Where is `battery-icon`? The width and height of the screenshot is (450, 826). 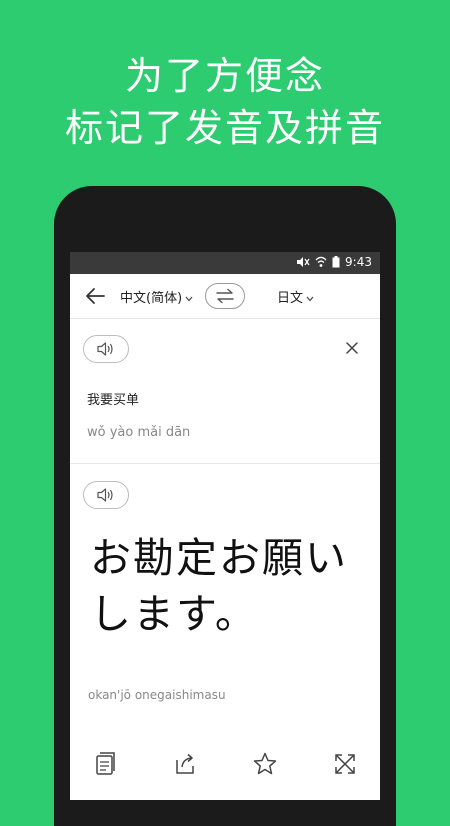
battery-icon is located at coordinates (336, 262).